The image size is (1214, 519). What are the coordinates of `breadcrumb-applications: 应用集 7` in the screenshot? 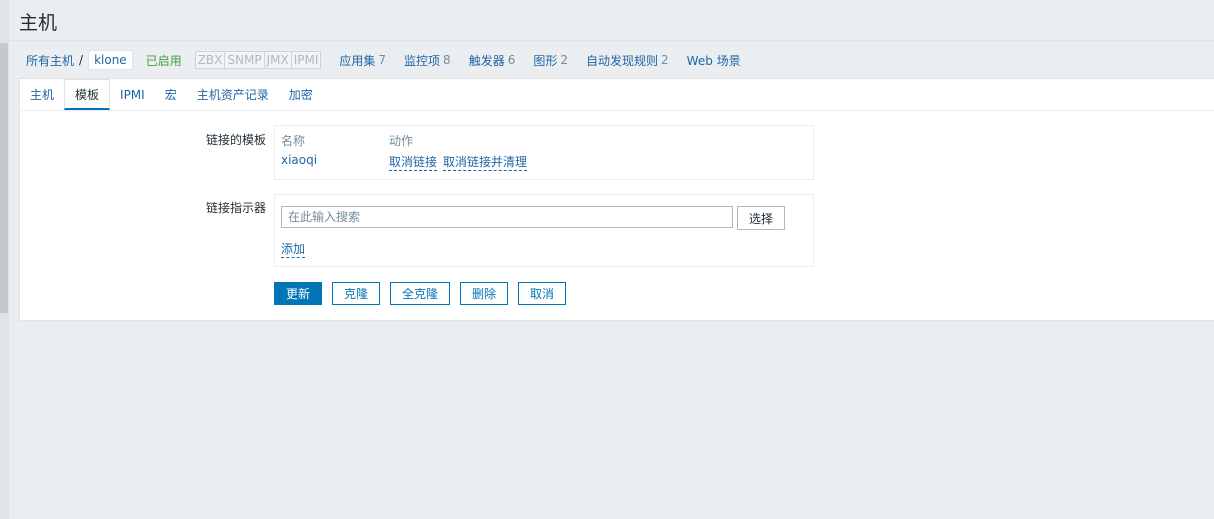 It's located at (362, 60).